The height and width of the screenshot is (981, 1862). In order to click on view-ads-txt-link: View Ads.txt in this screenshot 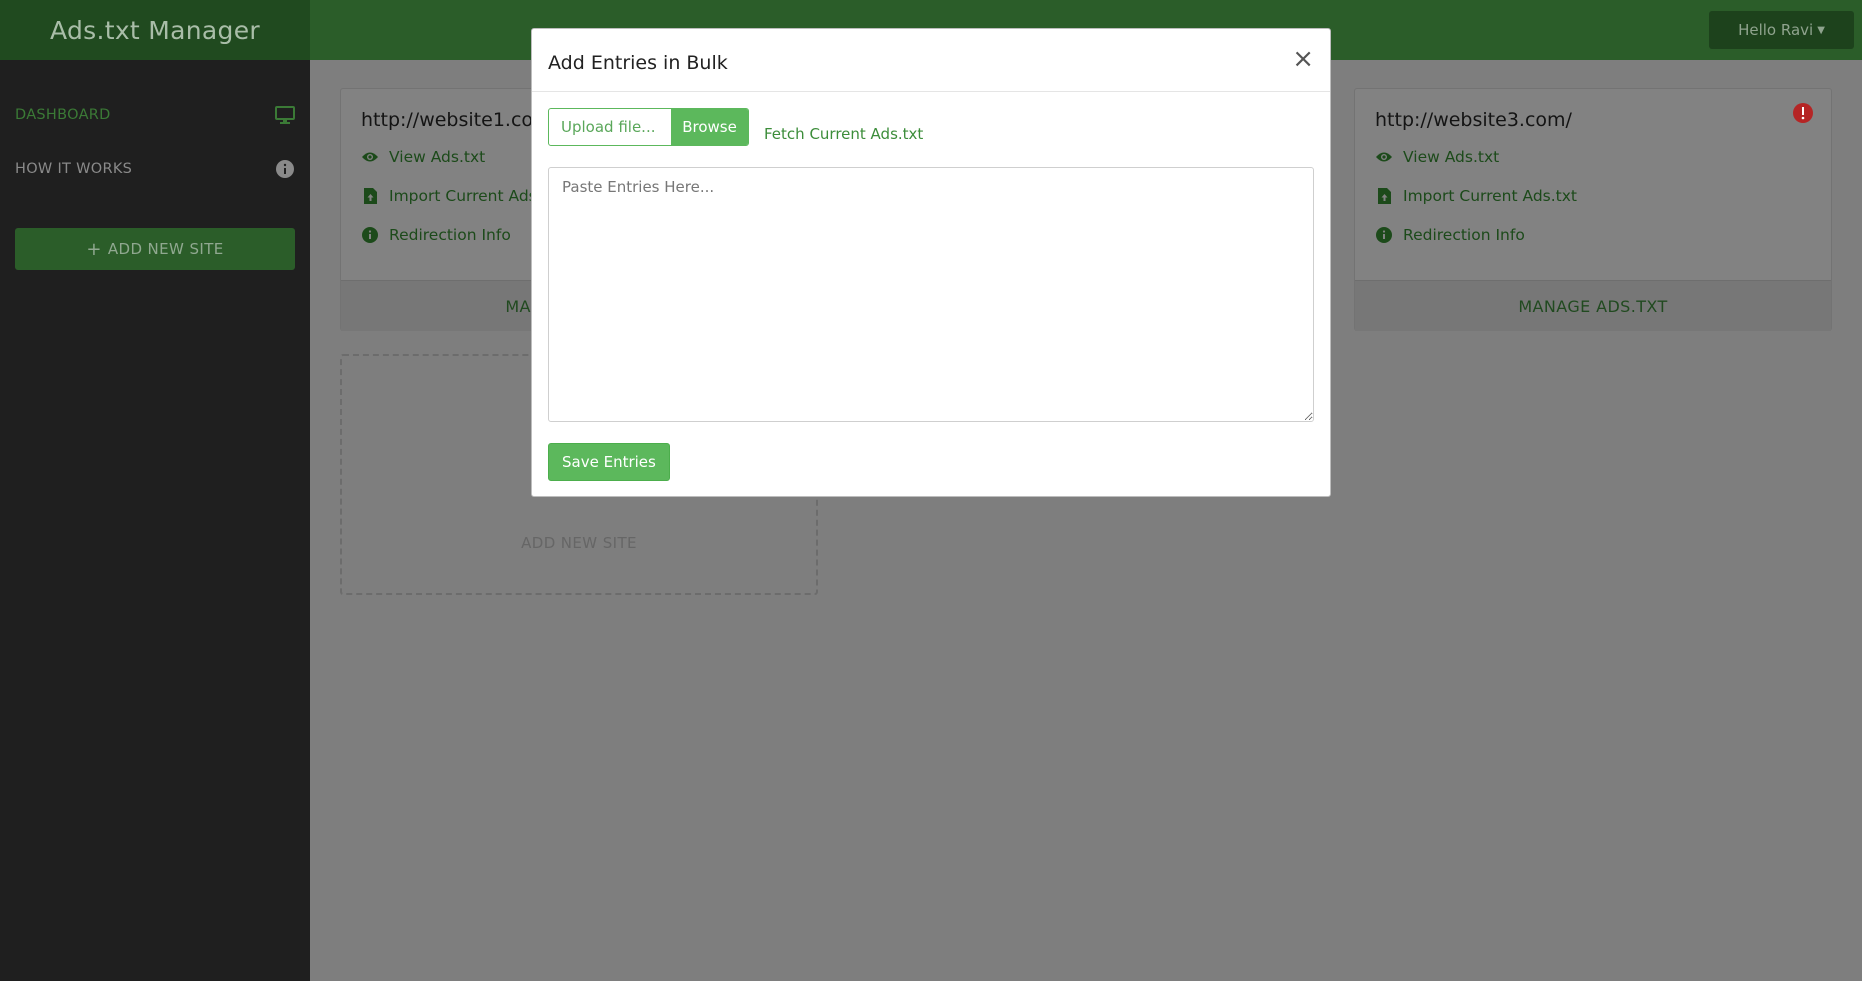, I will do `click(1593, 156)`.